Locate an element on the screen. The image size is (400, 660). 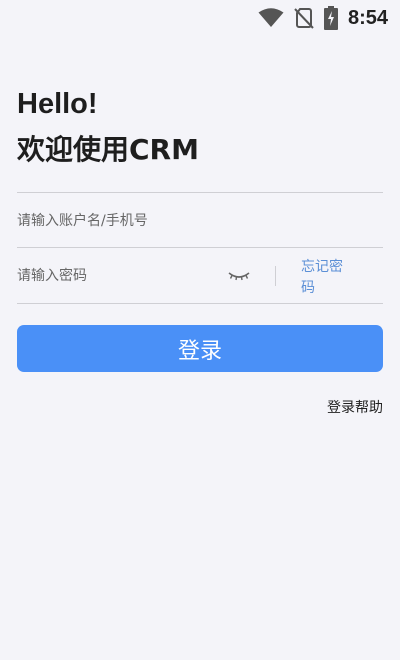
eye-closed-icon is located at coordinates (239, 275).